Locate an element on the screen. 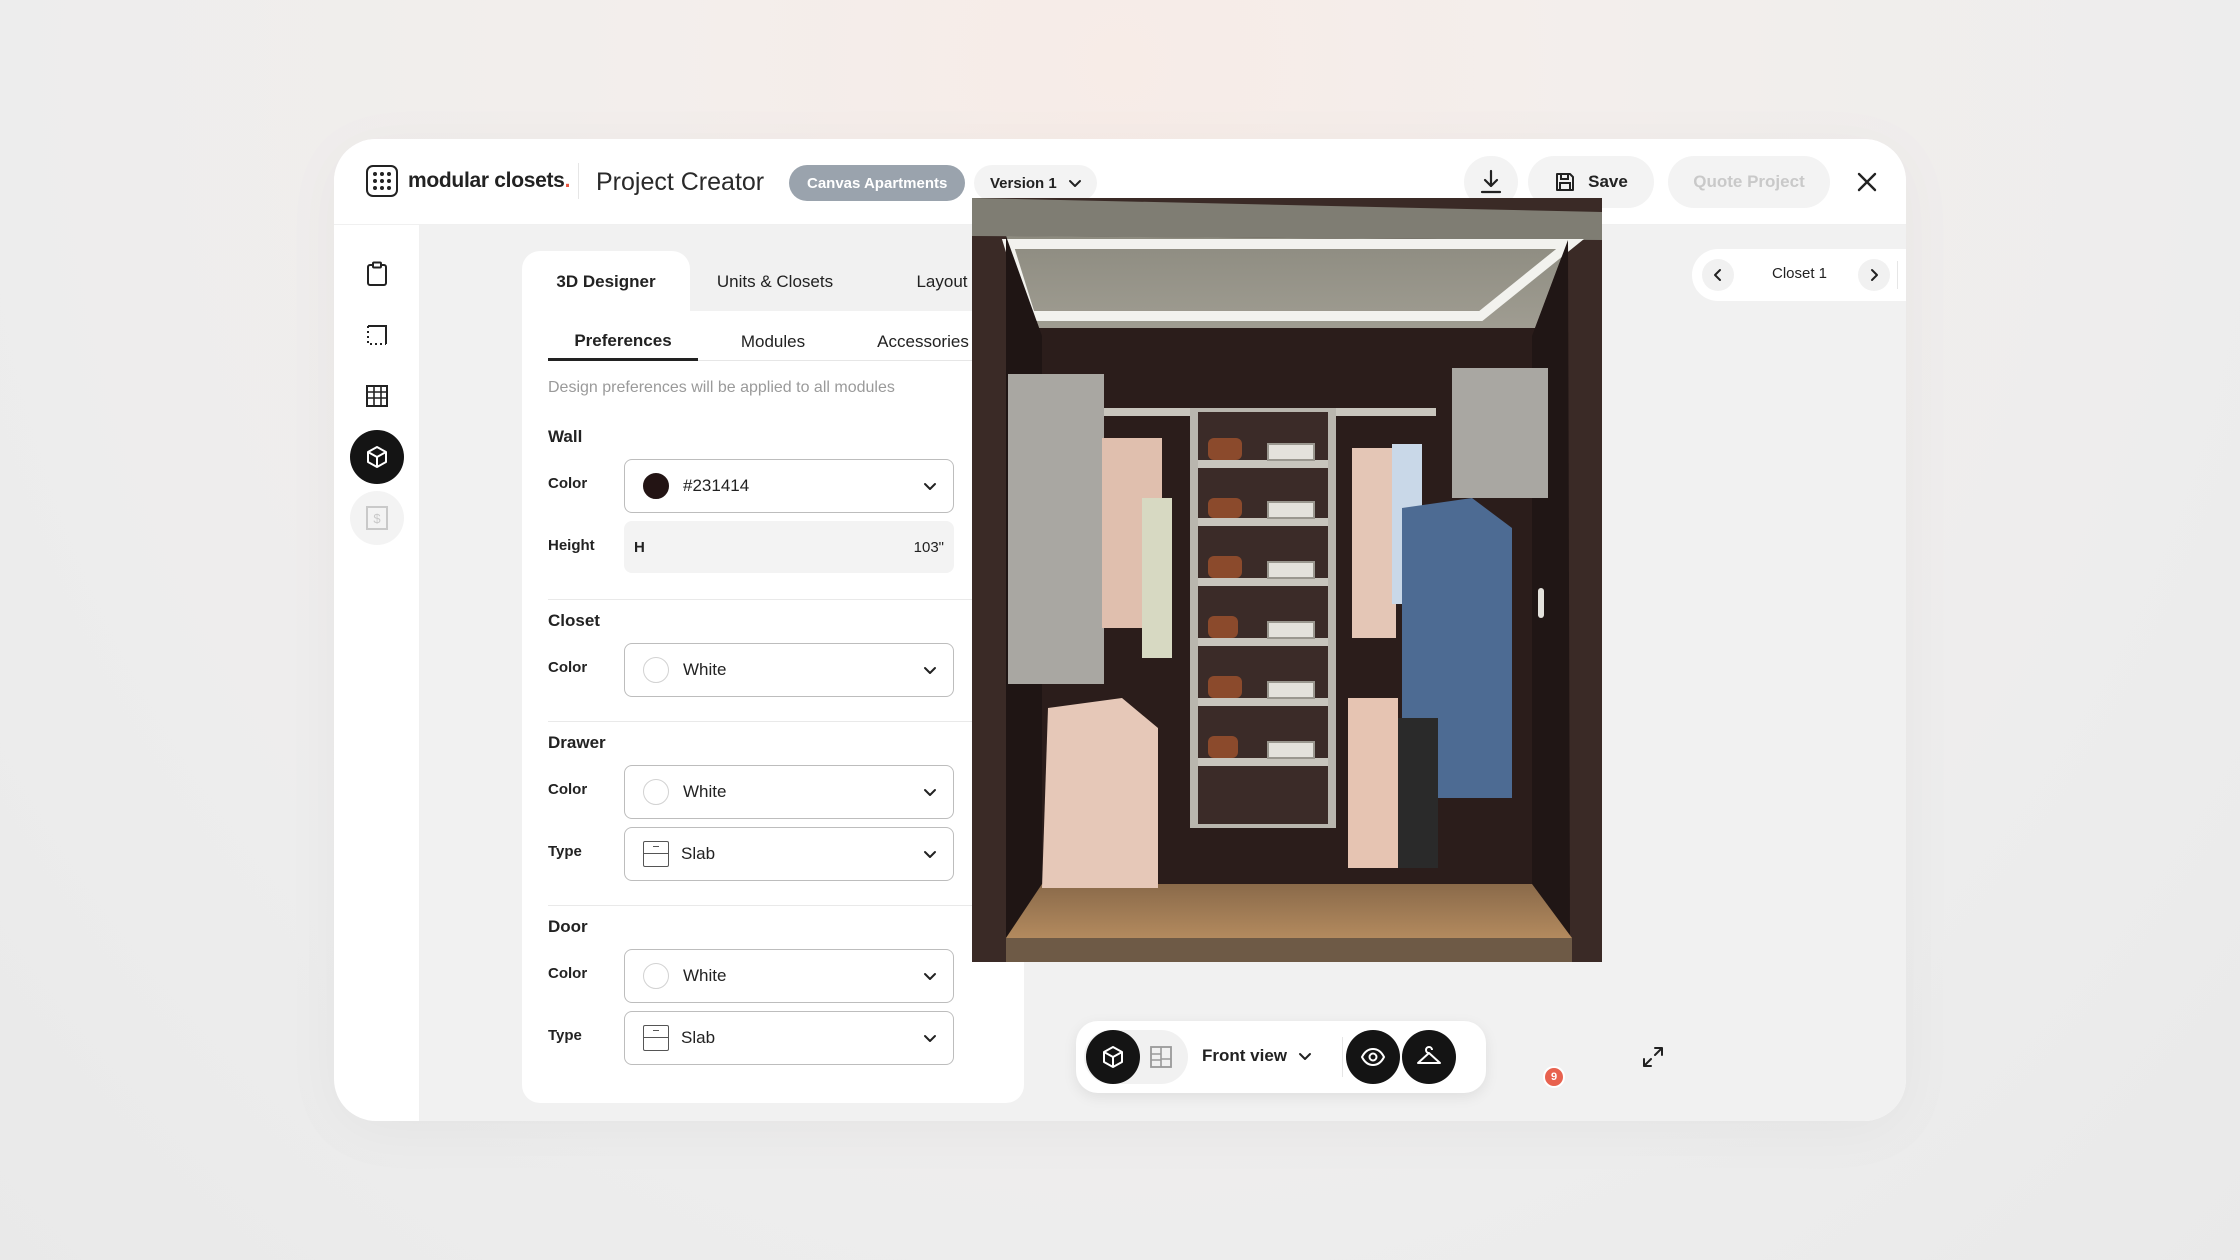 This screenshot has width=2240, height=1260. wall-height-field: H 103" is located at coordinates (789, 547).